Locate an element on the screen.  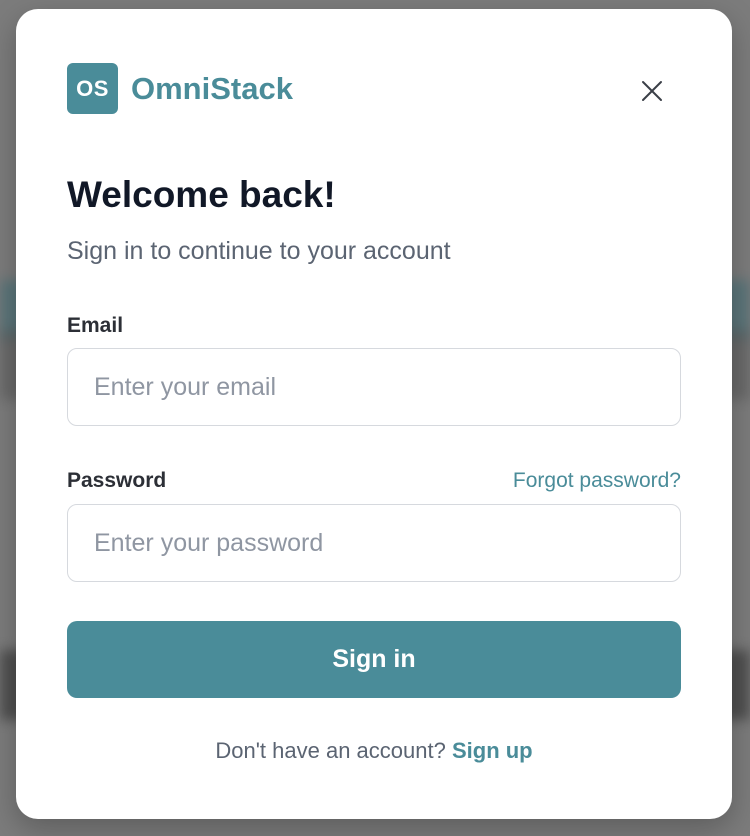
brand: OS OmniStack is located at coordinates (180, 88).